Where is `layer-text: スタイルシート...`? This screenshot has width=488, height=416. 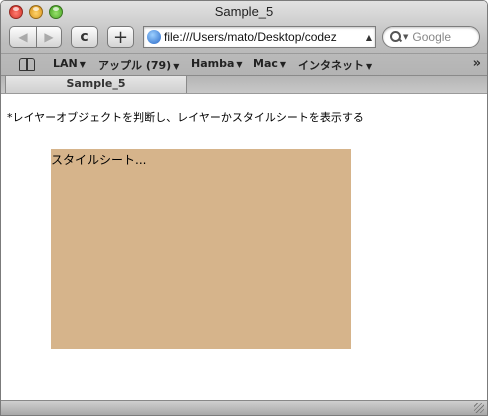 layer-text: スタイルシート... is located at coordinates (99, 160).